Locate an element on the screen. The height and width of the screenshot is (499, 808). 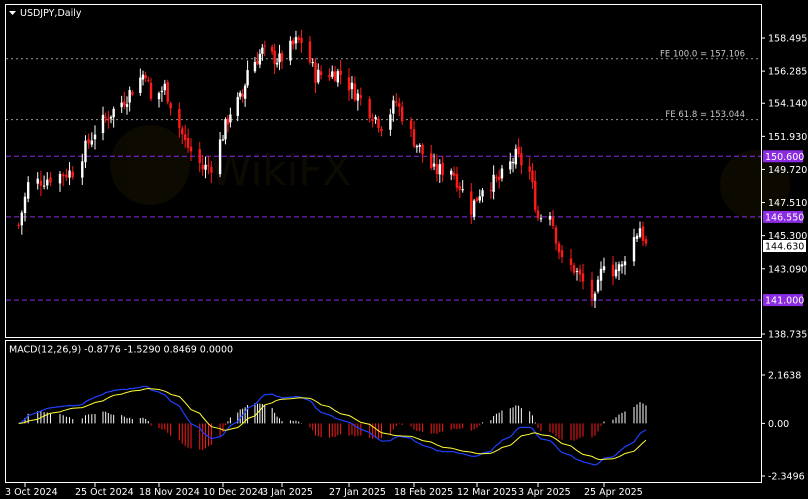
price-axis-tick-label: 158.495 is located at coordinates (787, 39).